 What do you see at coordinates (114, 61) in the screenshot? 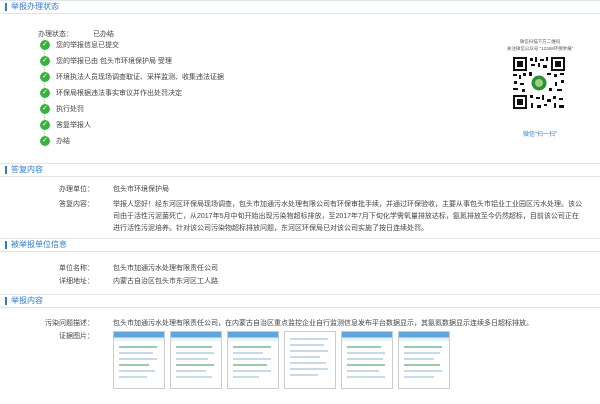
I see `timeline-step-label: 您的举报已由 包头市环境保护局 受理` at bounding box center [114, 61].